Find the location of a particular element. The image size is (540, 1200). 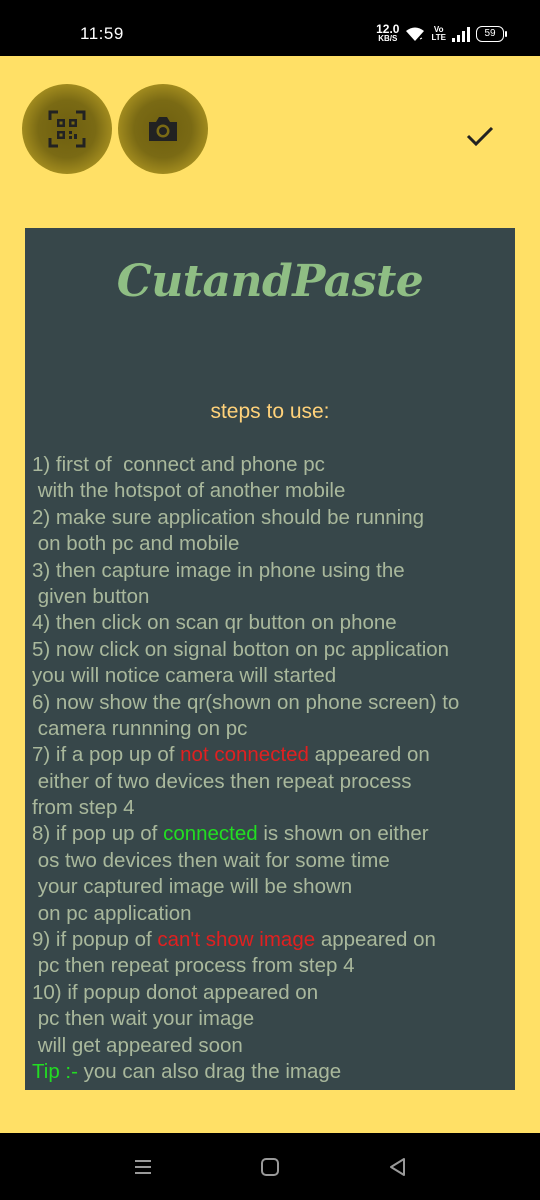

step-text: is shown on either is located at coordinates (343, 834).